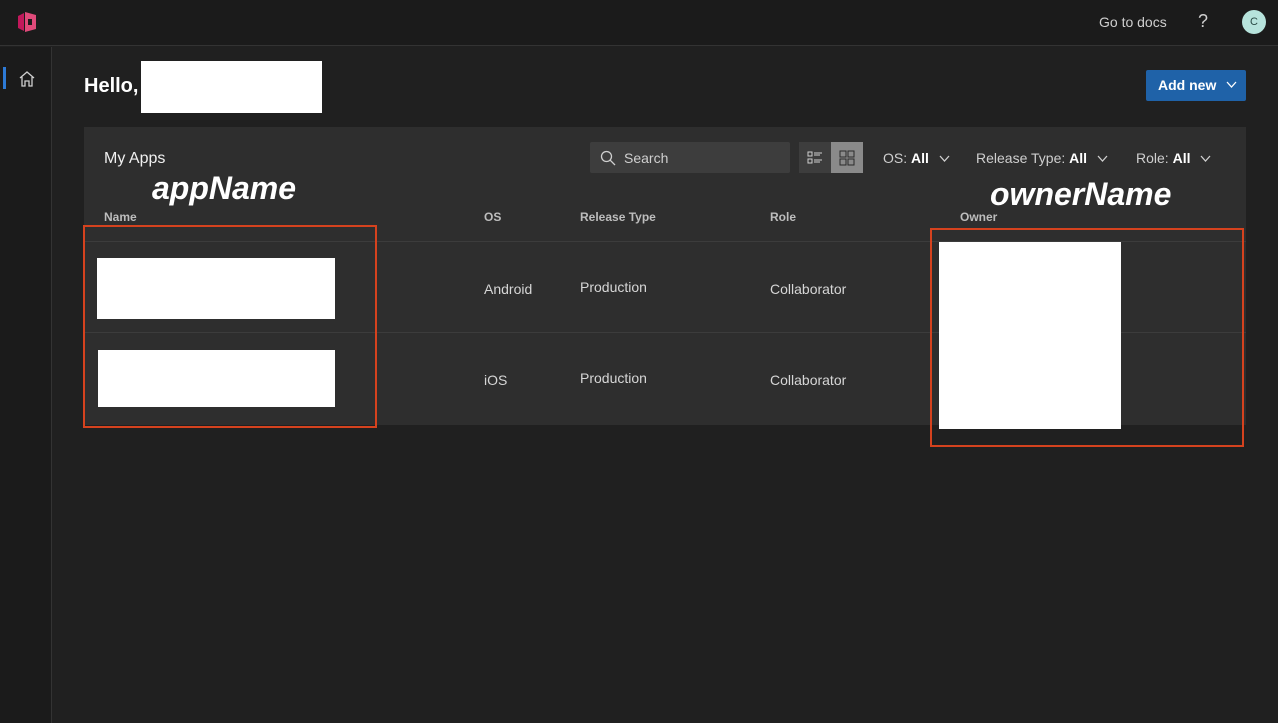 The image size is (1278, 723). What do you see at coordinates (135, 158) in the screenshot?
I see `card-title: My Apps` at bounding box center [135, 158].